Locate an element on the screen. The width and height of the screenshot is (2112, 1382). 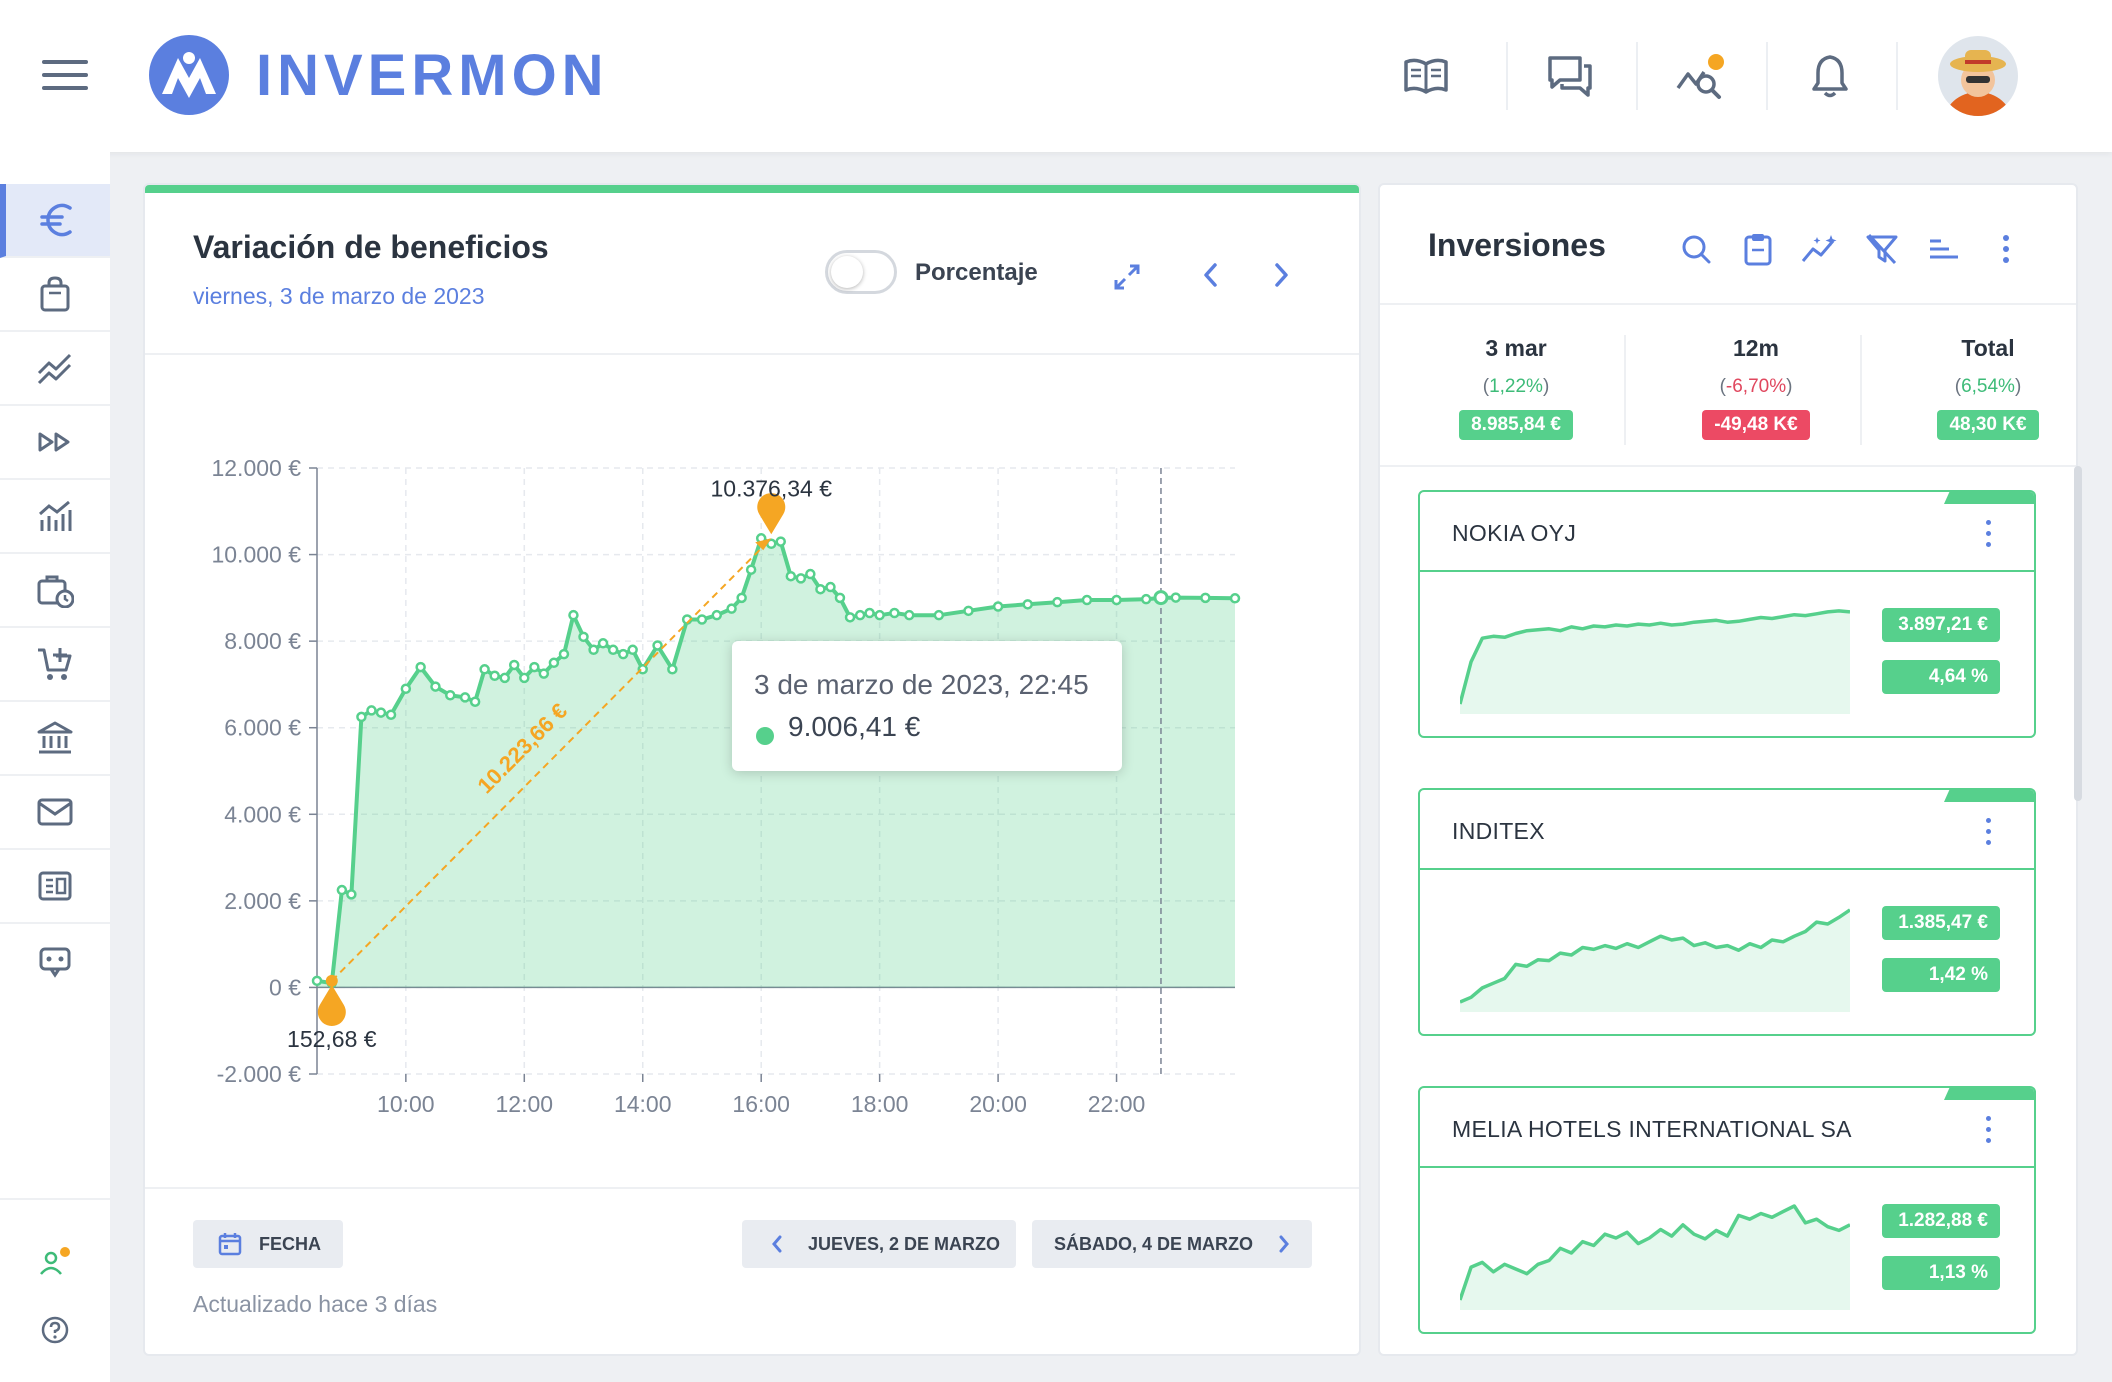
stock-amount-badge: 3.897,21 € is located at coordinates (1941, 625).